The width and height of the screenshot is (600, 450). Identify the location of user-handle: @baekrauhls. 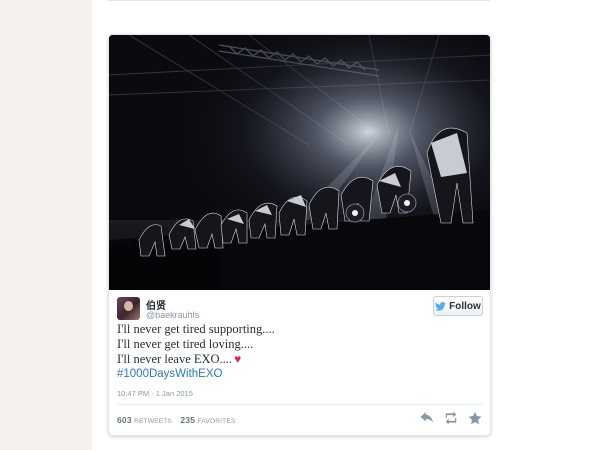
(172, 315).